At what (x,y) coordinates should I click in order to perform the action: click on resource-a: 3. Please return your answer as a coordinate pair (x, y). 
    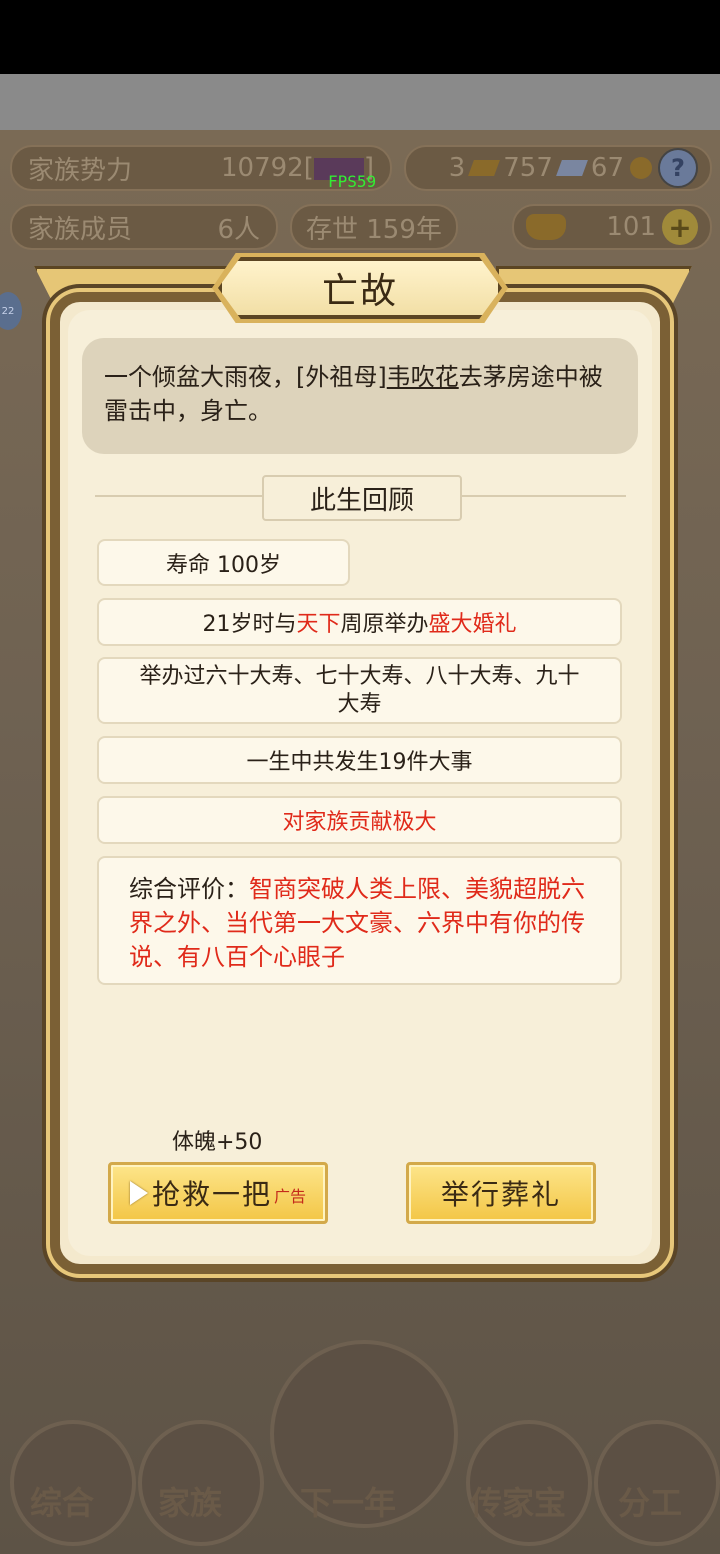
    Looking at the image, I should click on (457, 168).